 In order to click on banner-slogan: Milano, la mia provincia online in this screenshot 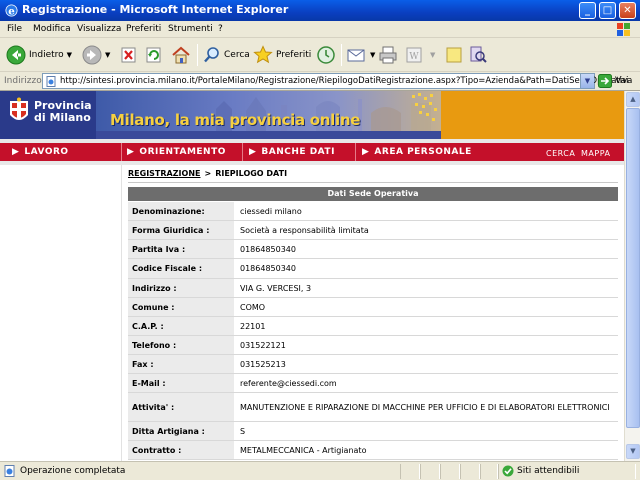, I will do `click(235, 120)`.